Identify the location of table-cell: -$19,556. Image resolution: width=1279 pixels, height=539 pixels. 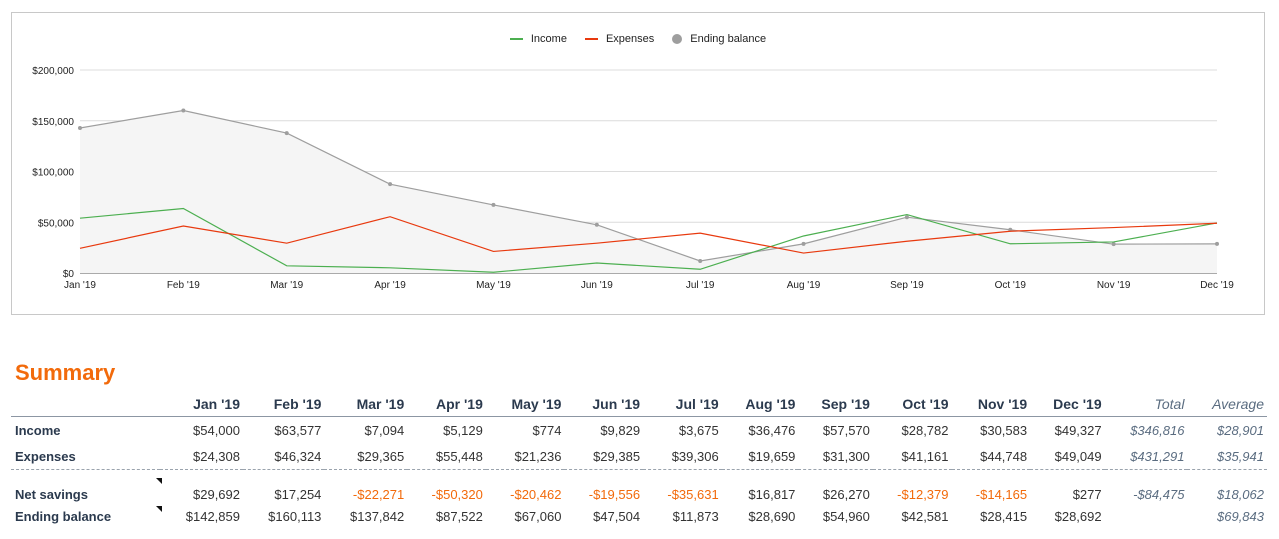
(614, 494).